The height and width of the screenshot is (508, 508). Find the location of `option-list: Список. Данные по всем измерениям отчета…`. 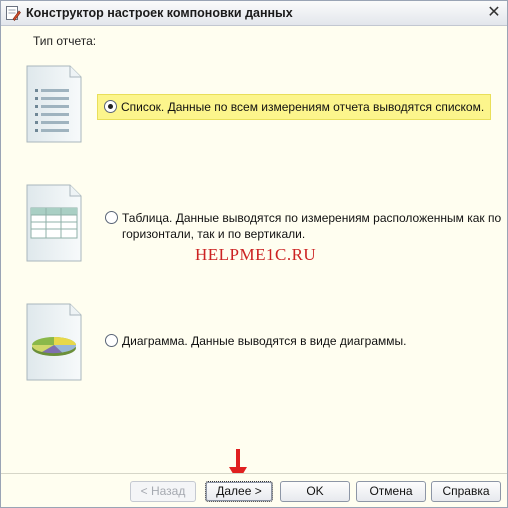

option-list: Список. Данные по всем измерениям отчета… is located at coordinates (294, 107).